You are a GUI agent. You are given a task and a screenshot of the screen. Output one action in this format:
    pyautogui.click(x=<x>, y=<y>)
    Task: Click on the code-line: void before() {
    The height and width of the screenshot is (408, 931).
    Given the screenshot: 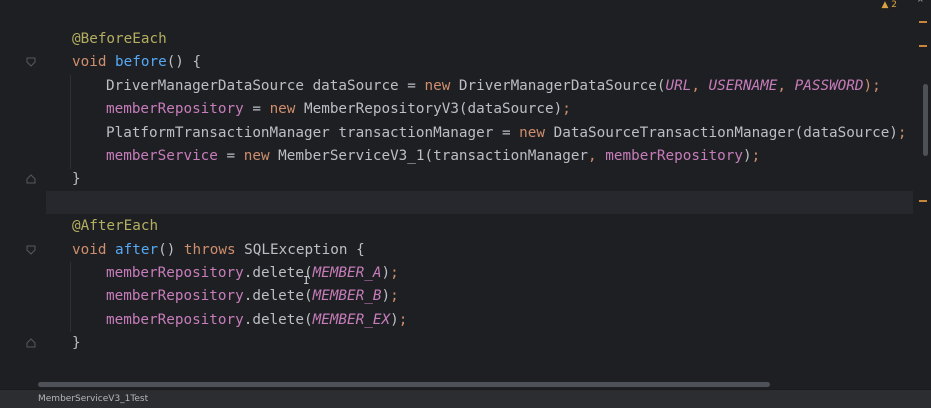 What is the action you would take?
    pyautogui.click(x=486, y=62)
    